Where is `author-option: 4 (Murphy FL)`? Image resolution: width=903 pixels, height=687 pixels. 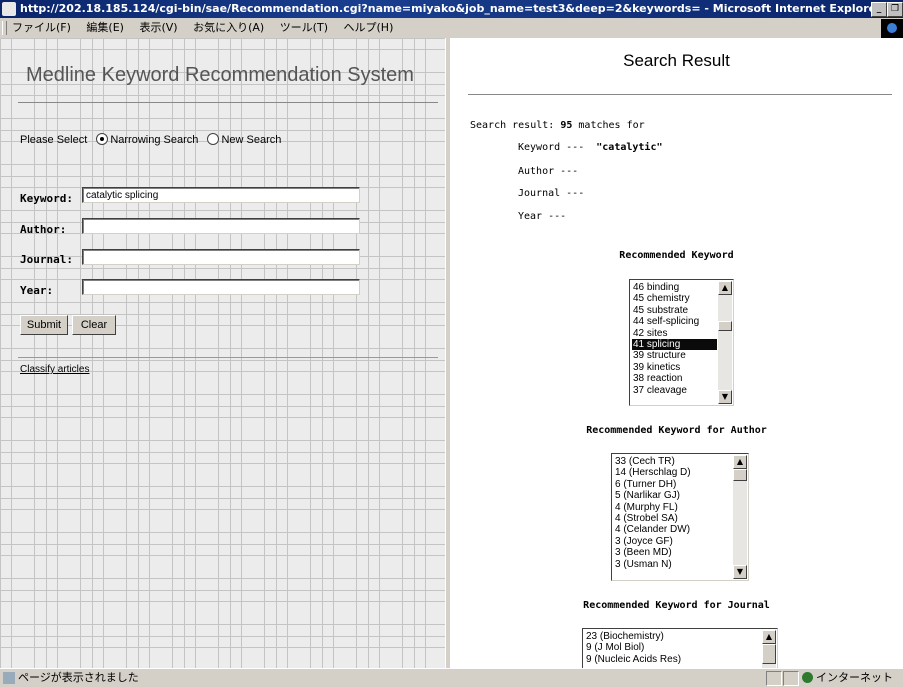
author-option: 4 (Murphy FL) is located at coordinates (673, 507).